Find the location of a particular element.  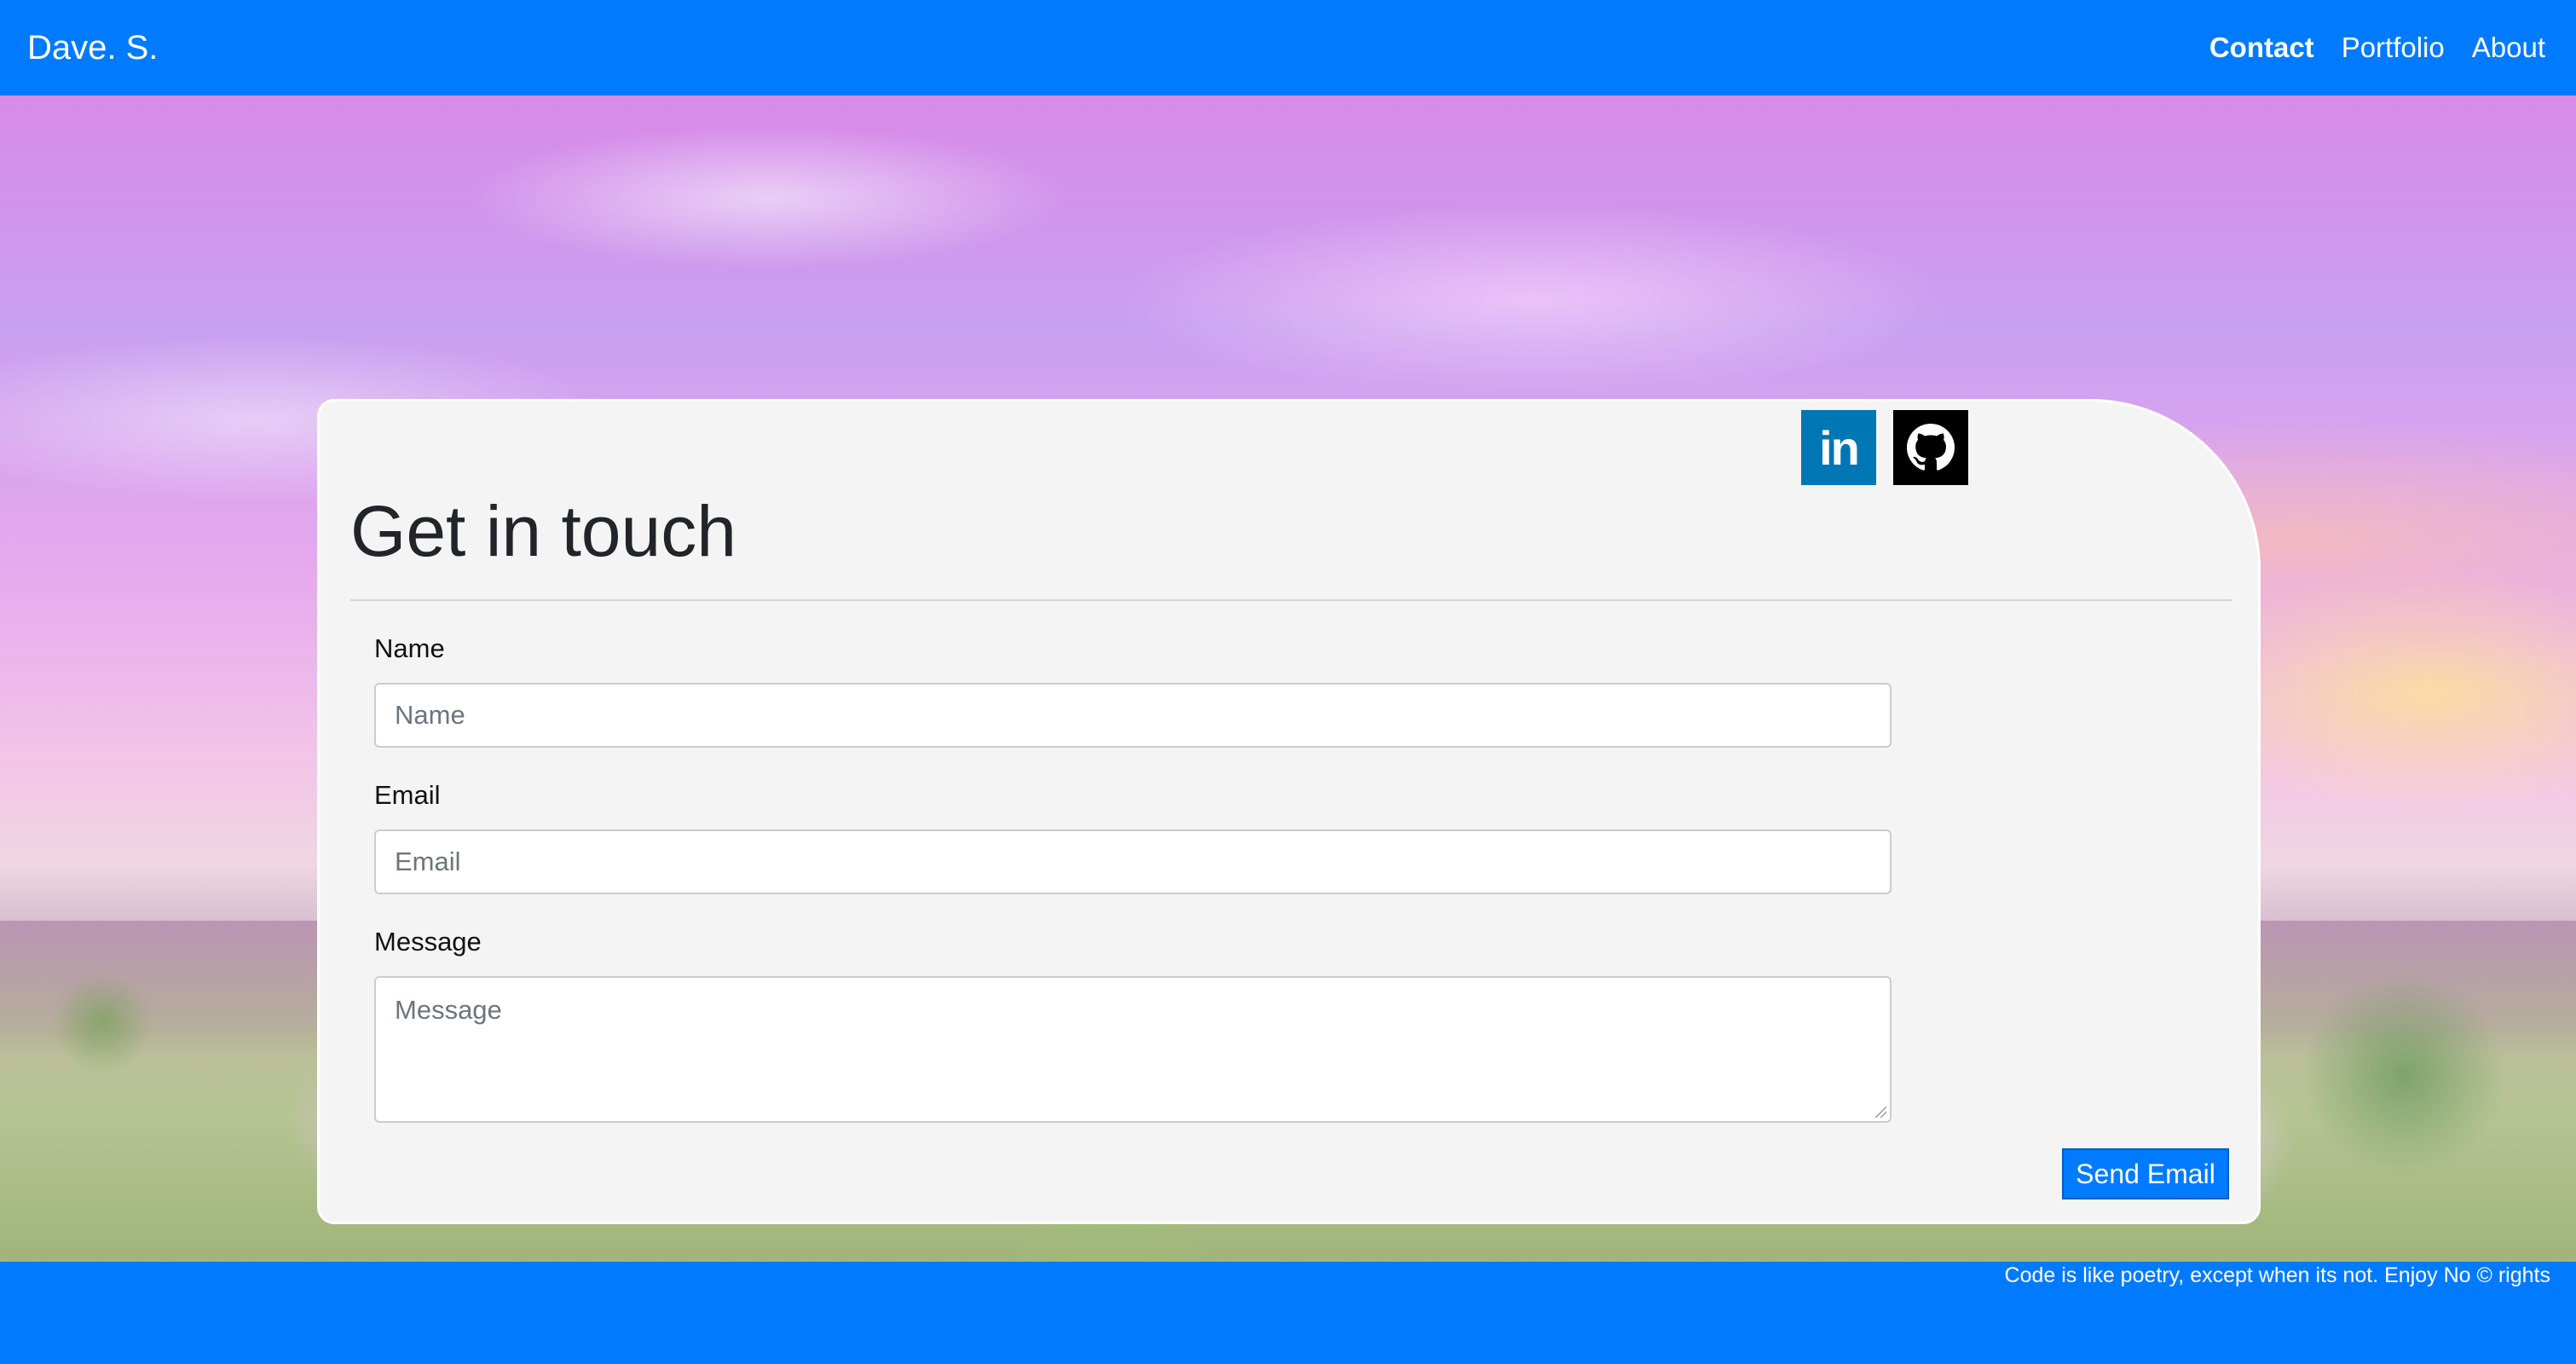

name-label: Name is located at coordinates (409, 648).